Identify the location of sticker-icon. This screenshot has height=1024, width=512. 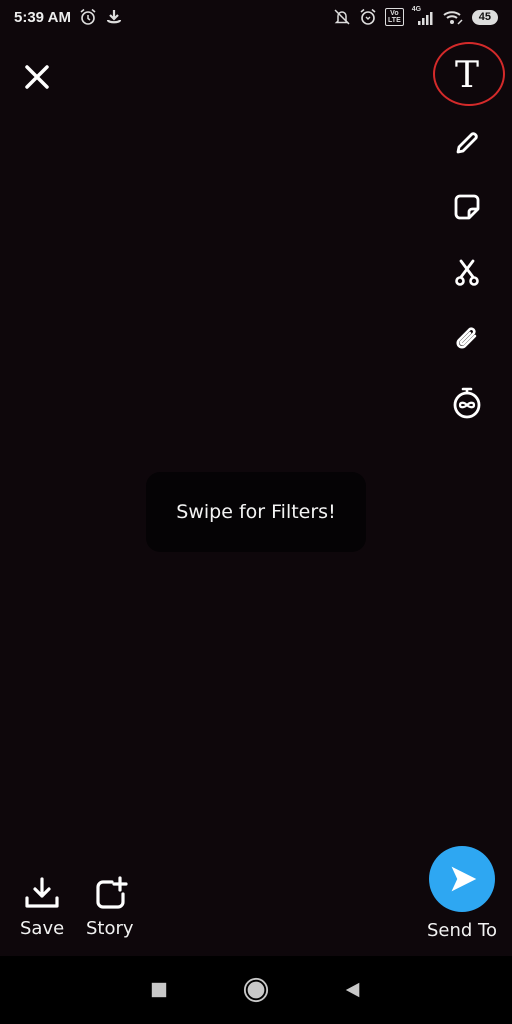
(467, 207).